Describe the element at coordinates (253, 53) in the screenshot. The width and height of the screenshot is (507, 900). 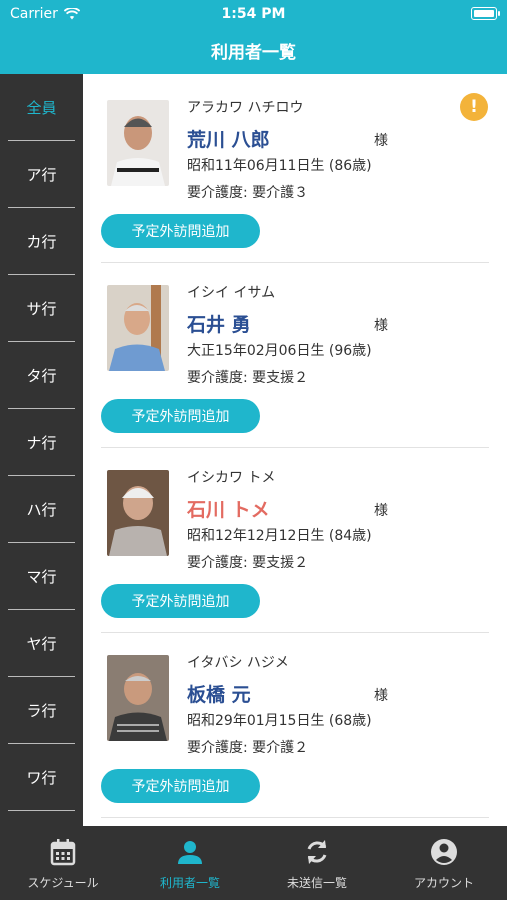
I see `page-title: 利用者一覧` at that location.